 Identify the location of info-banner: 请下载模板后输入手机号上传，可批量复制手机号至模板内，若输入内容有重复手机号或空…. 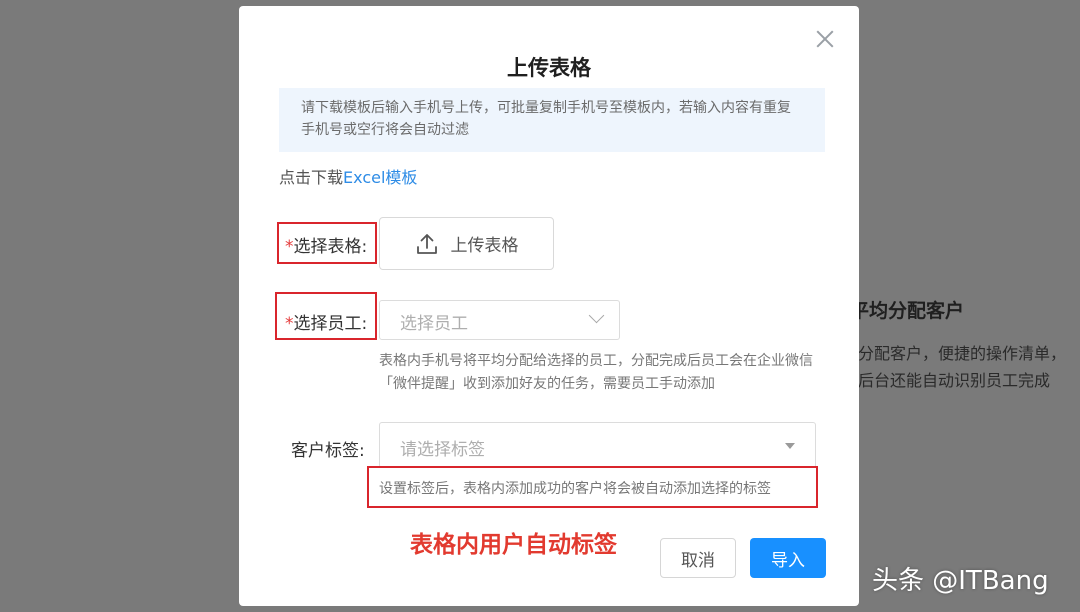
(552, 120).